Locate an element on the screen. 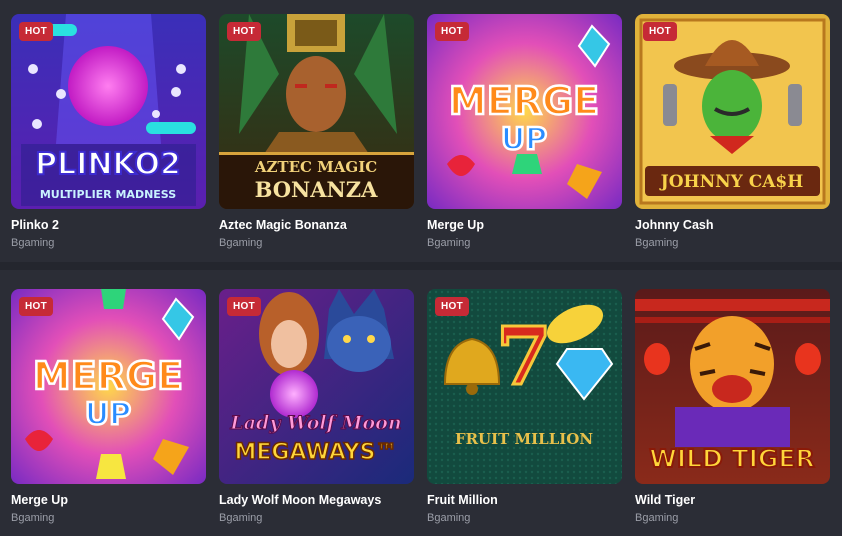  wild-tiger-artwork: WILD TIGER is located at coordinates (732, 386).